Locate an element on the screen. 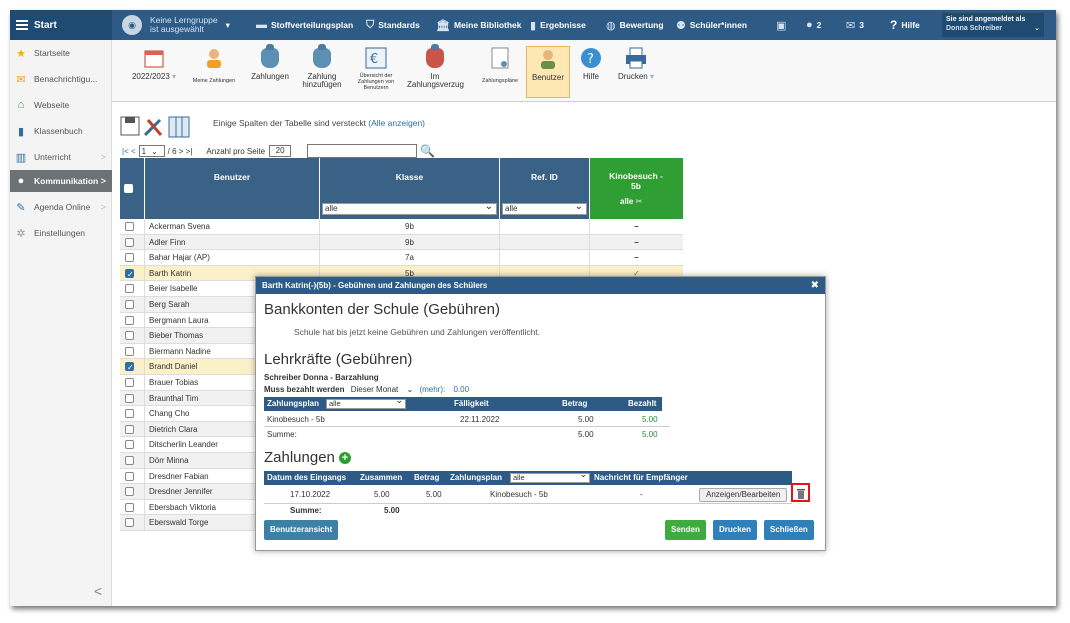 The width and height of the screenshot is (1070, 623). sidebar-item-unterricht: ▥ Unterricht > is located at coordinates (61, 157).